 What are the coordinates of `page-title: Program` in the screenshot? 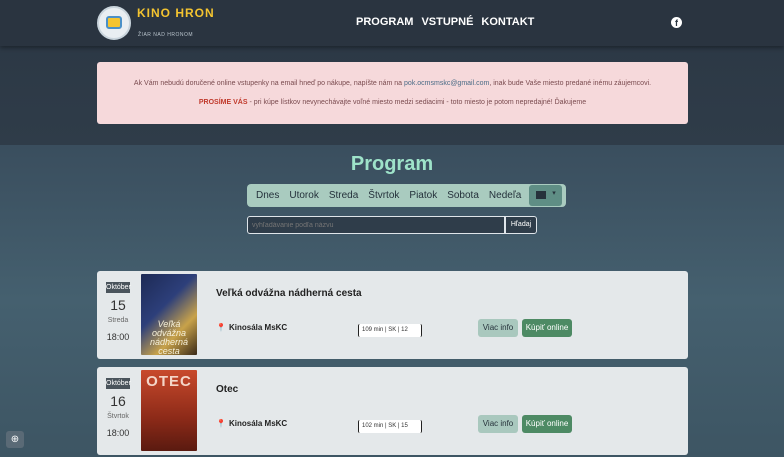 It's located at (392, 164).